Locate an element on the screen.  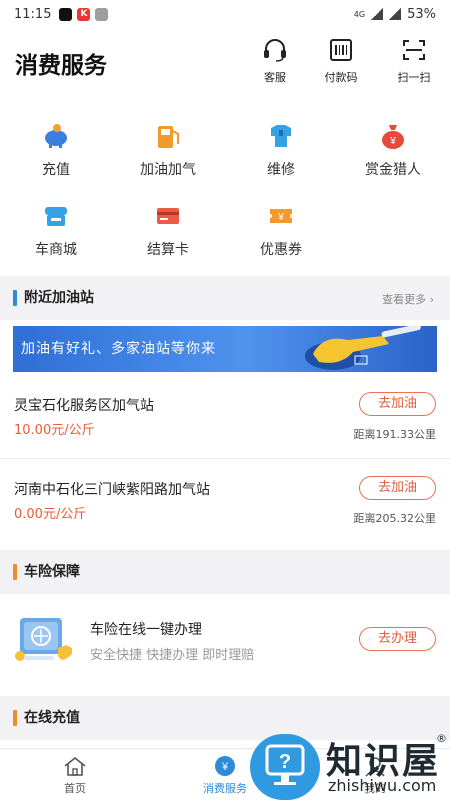
quick-car-mall-label: 车商城 is located at coordinates (56, 250).